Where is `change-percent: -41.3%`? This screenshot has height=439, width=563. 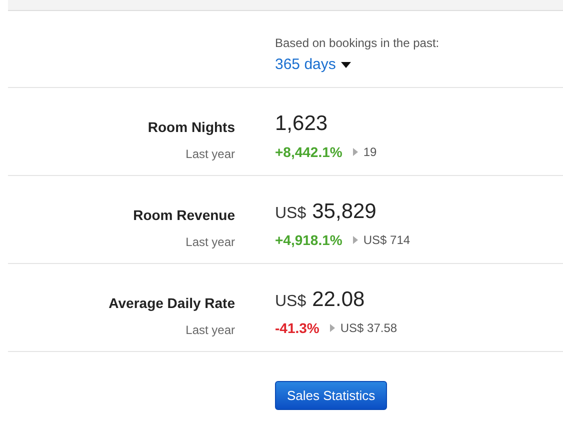 change-percent: -41.3% is located at coordinates (297, 328).